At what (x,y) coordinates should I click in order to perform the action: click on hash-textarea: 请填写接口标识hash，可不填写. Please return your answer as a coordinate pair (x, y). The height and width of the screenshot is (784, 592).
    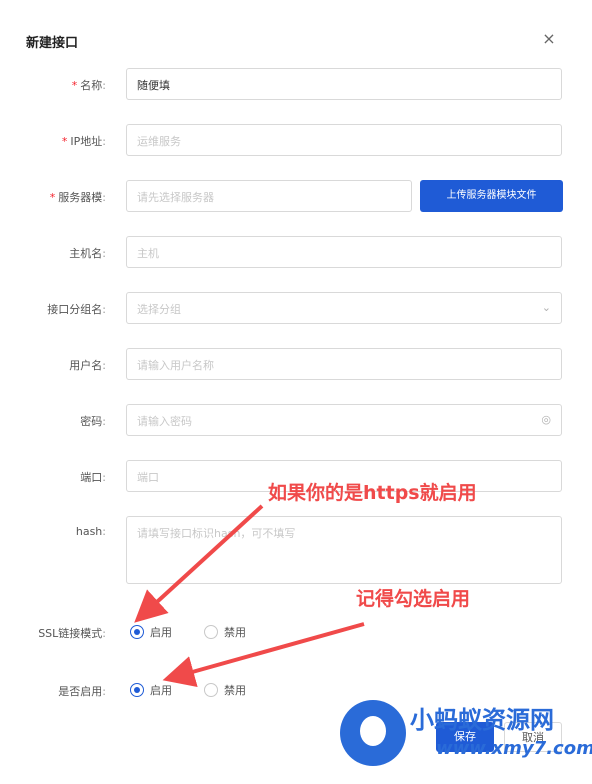
    Looking at the image, I should click on (344, 550).